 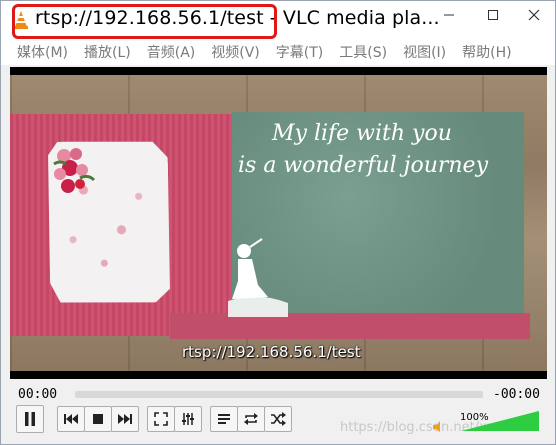 I want to click on playlist-icon, so click(x=224, y=419).